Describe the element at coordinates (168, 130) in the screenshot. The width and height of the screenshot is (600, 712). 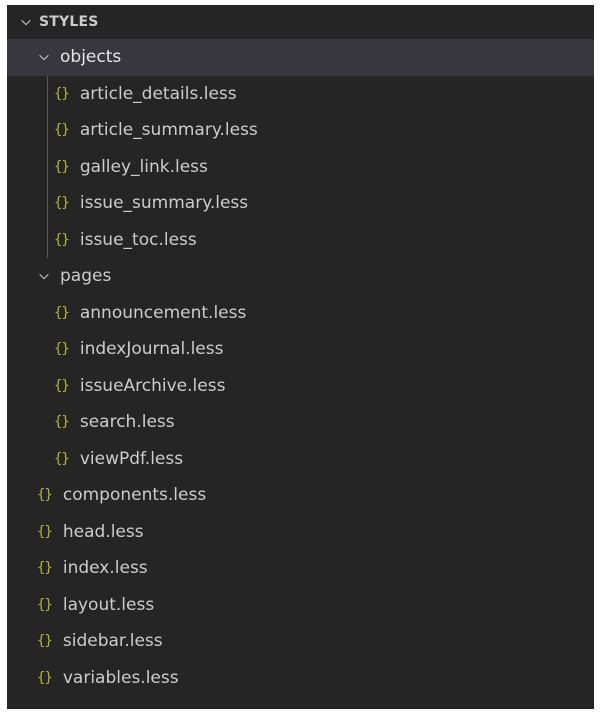
I see `file-label: article_summary.less` at that location.